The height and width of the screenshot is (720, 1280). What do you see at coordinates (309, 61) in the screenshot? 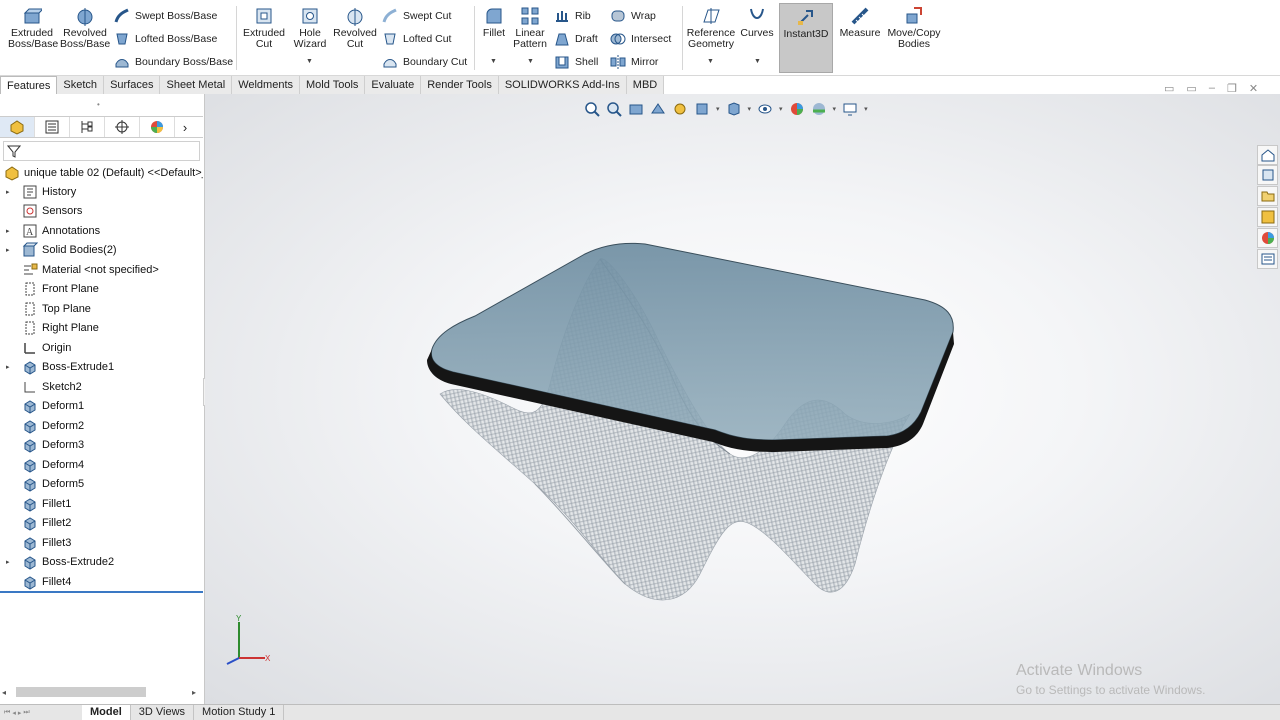
I see `hole-wizard-dropdown-icon: ▼` at bounding box center [309, 61].